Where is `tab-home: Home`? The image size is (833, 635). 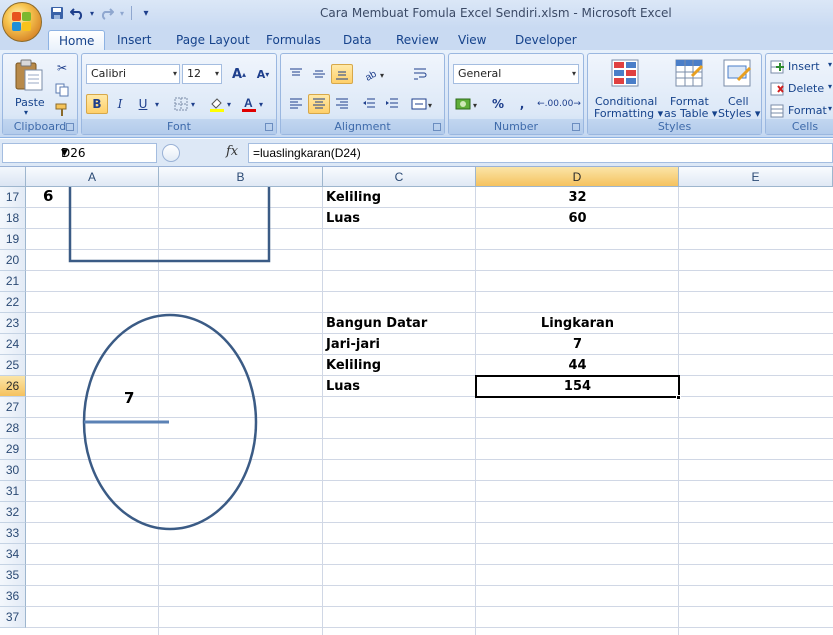 tab-home: Home is located at coordinates (77, 40).